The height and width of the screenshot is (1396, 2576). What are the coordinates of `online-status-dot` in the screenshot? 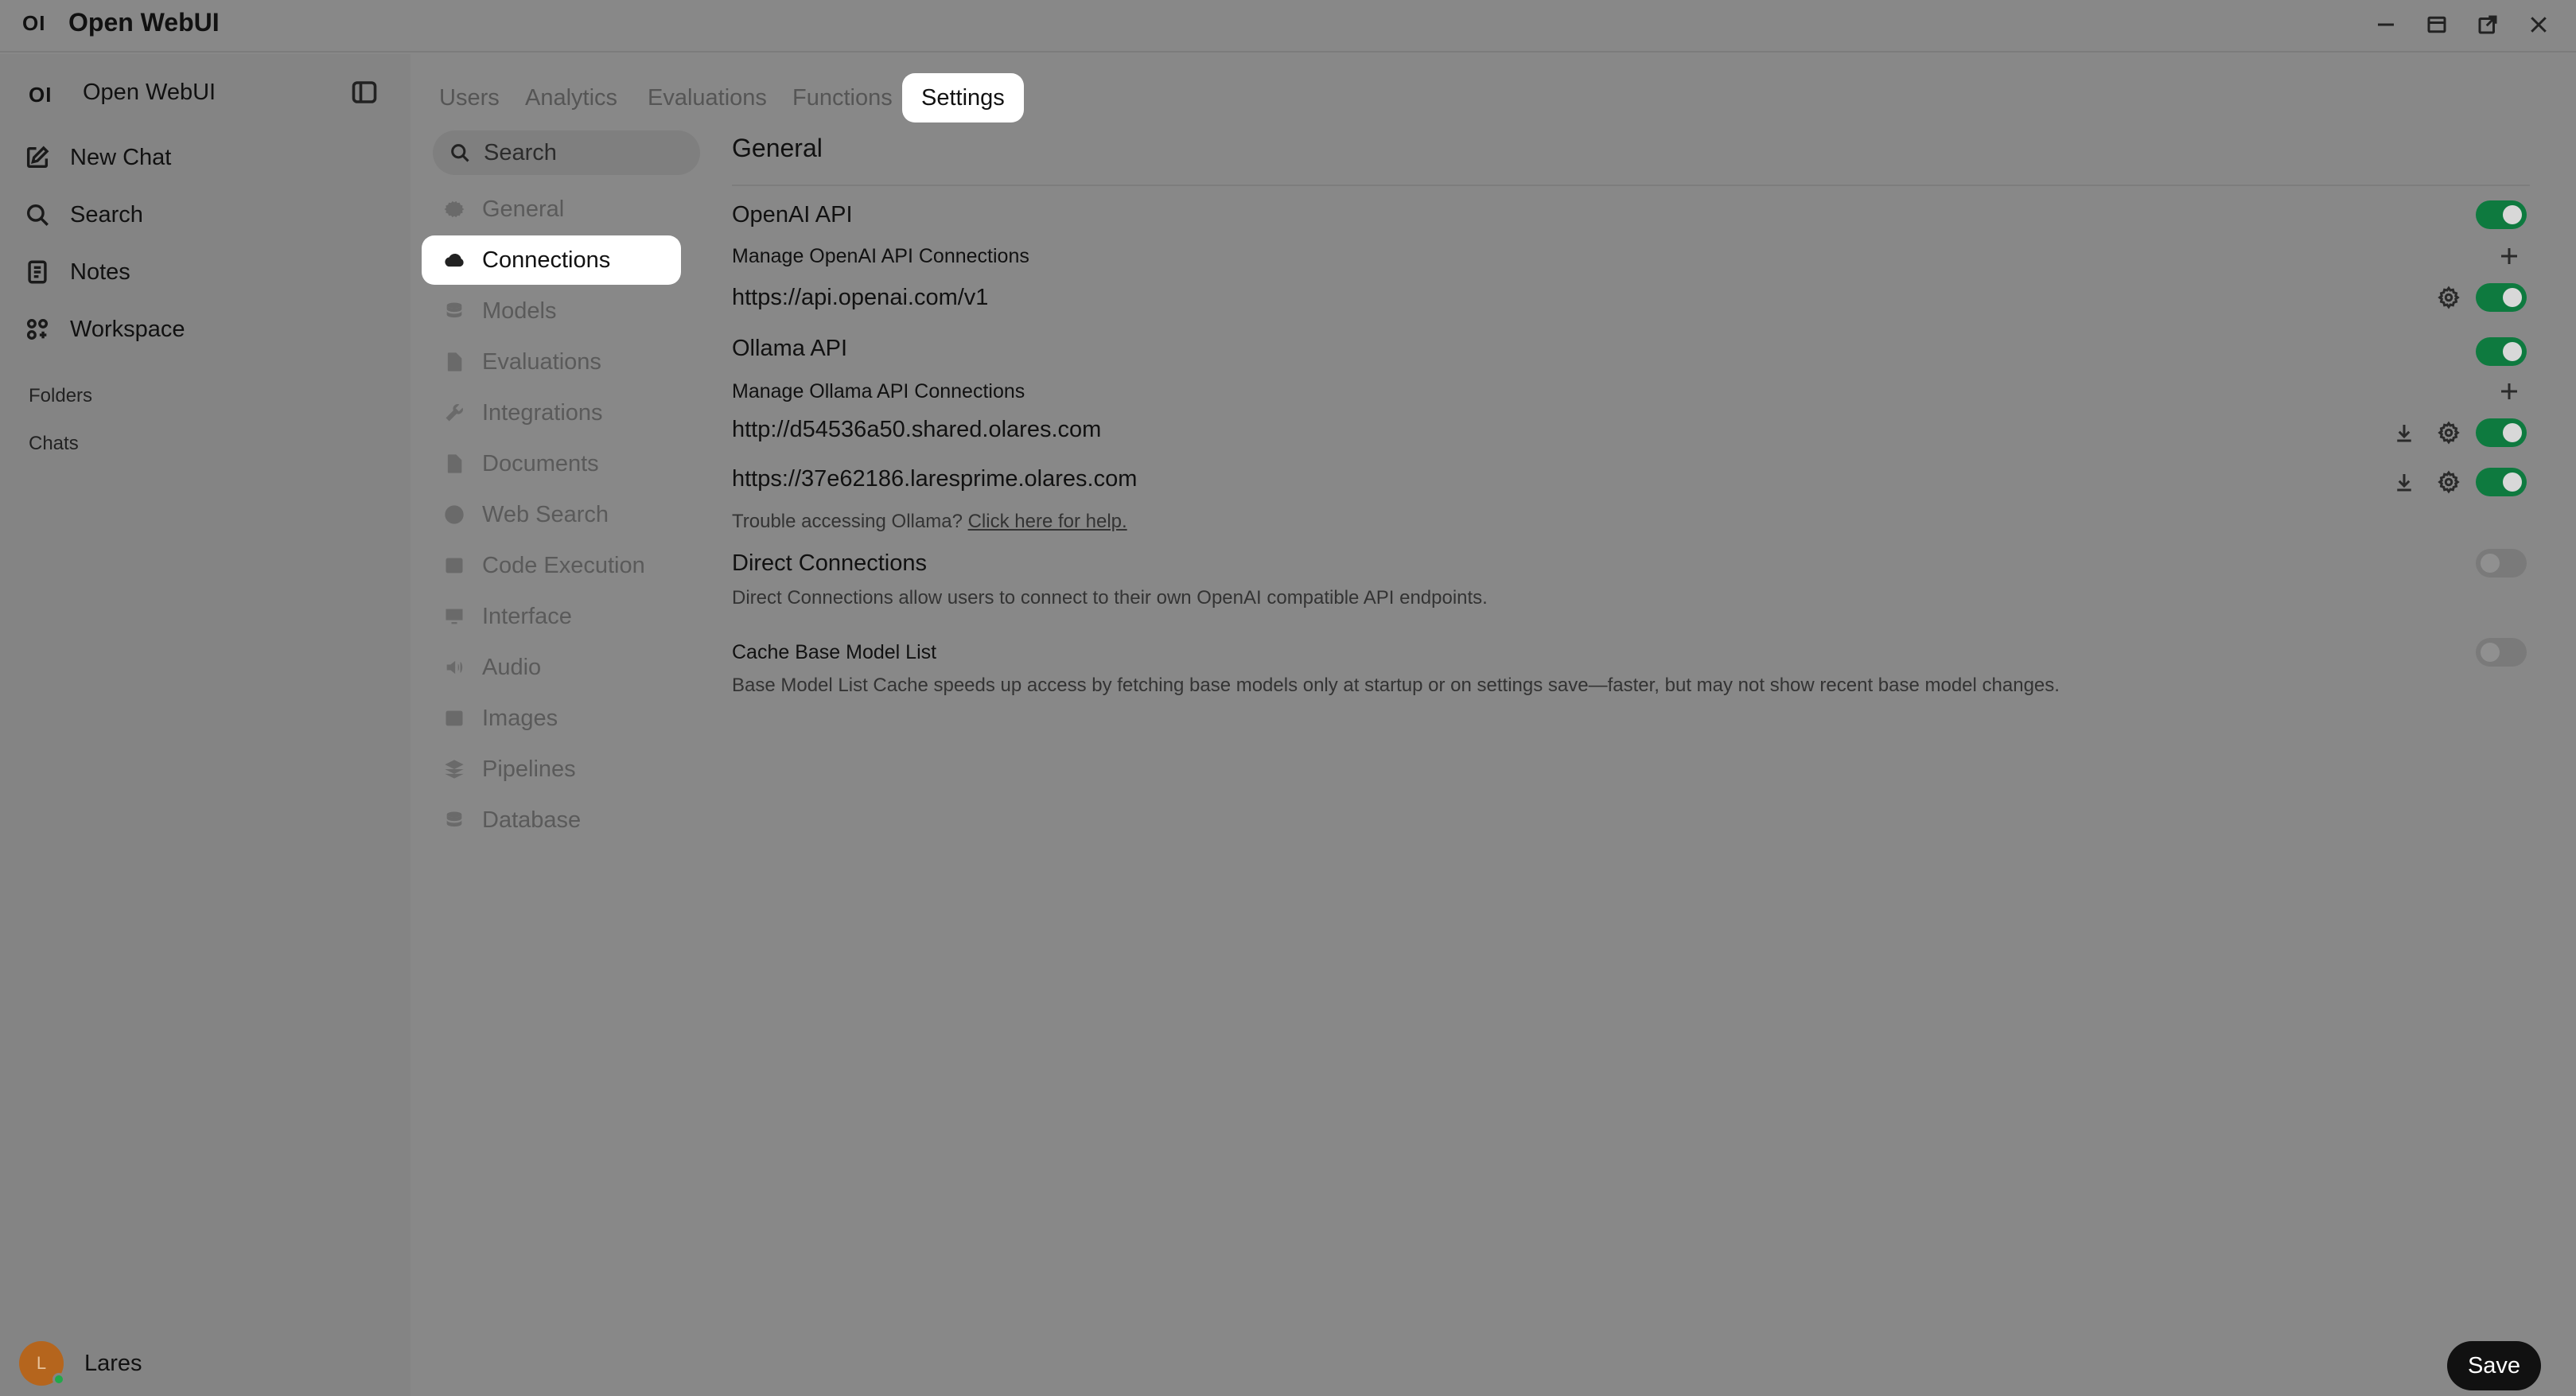 It's located at (59, 1380).